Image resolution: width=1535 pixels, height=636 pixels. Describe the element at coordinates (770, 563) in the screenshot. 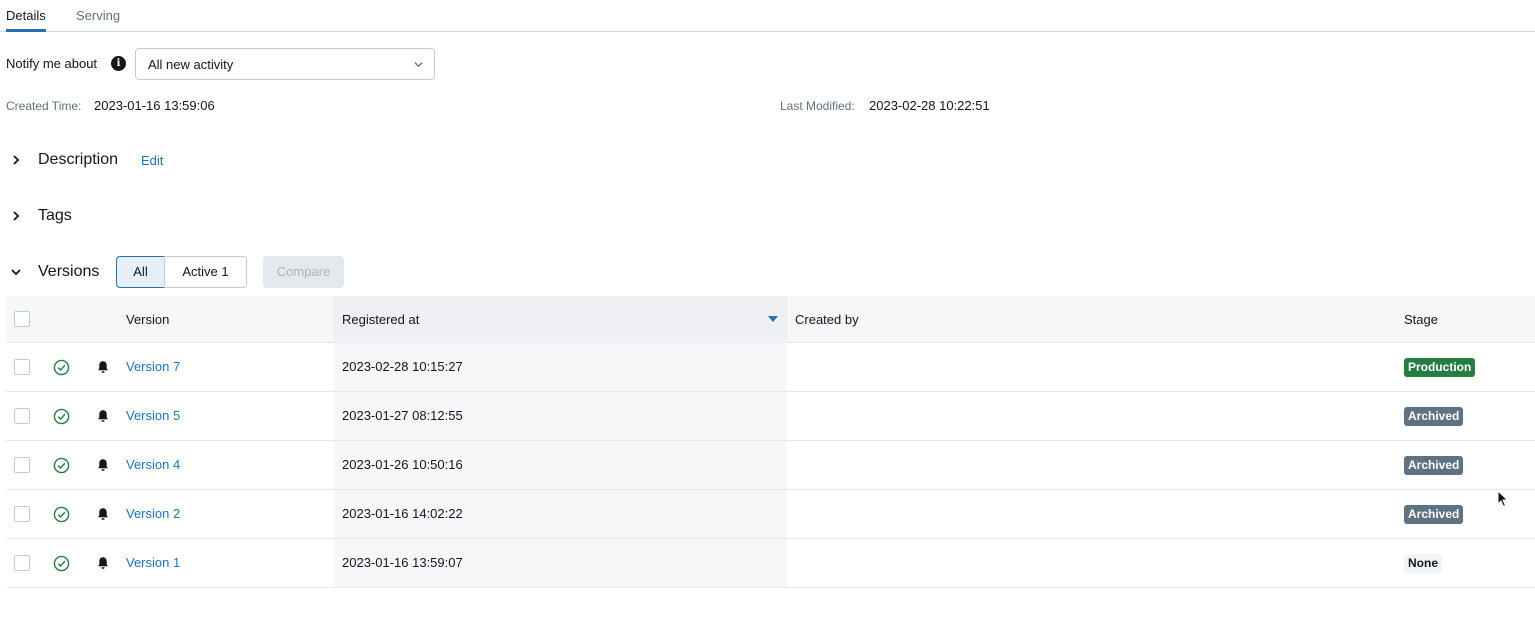

I see `table-row: Version 1 2023-01-16 13:59:07 None` at that location.